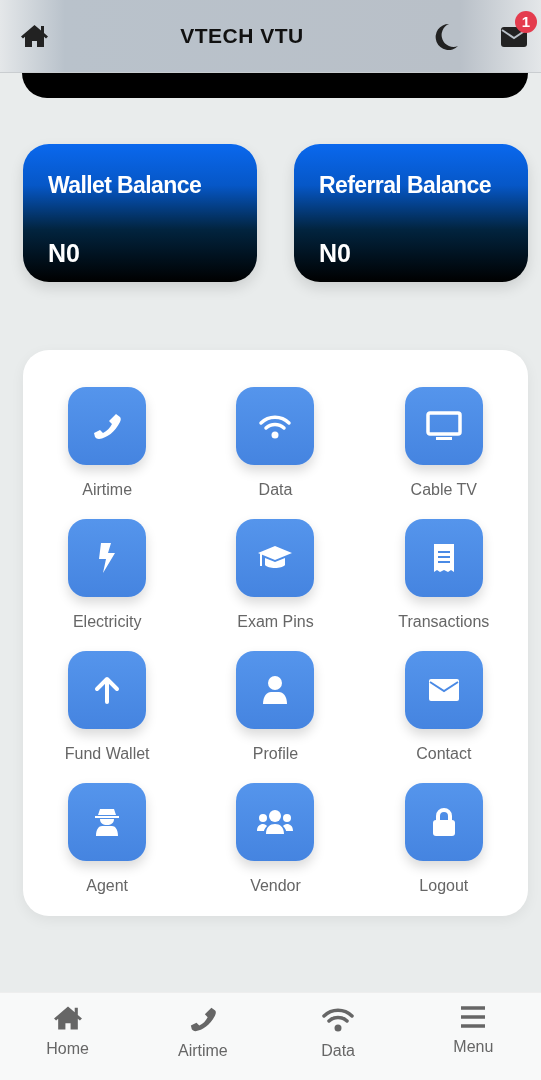  Describe the element at coordinates (125, 185) in the screenshot. I see `balance-label: Wallet Balance` at that location.